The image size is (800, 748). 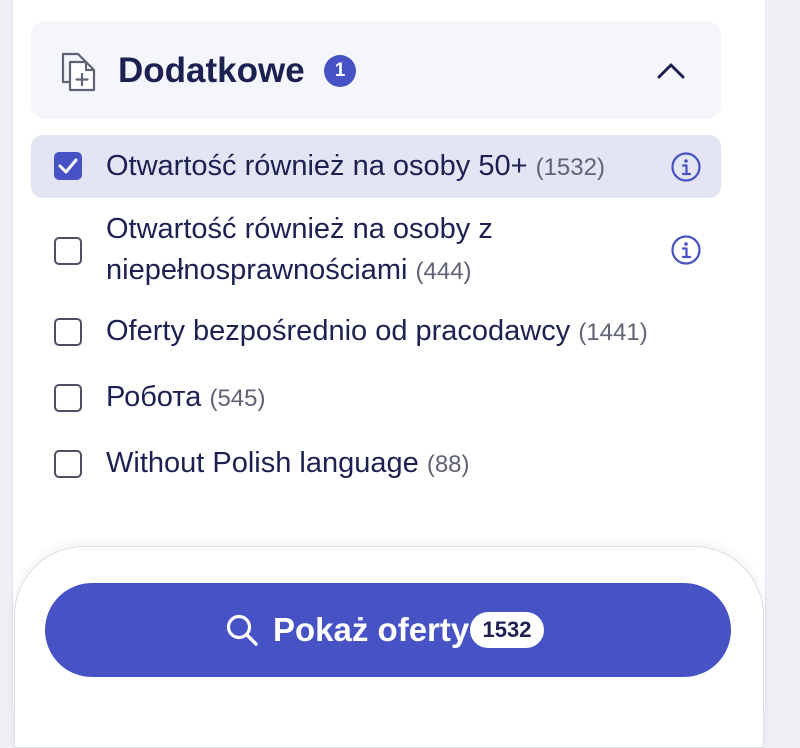 I want to click on section-header-dodatkowe: Dodatkowe 1, so click(x=376, y=70).